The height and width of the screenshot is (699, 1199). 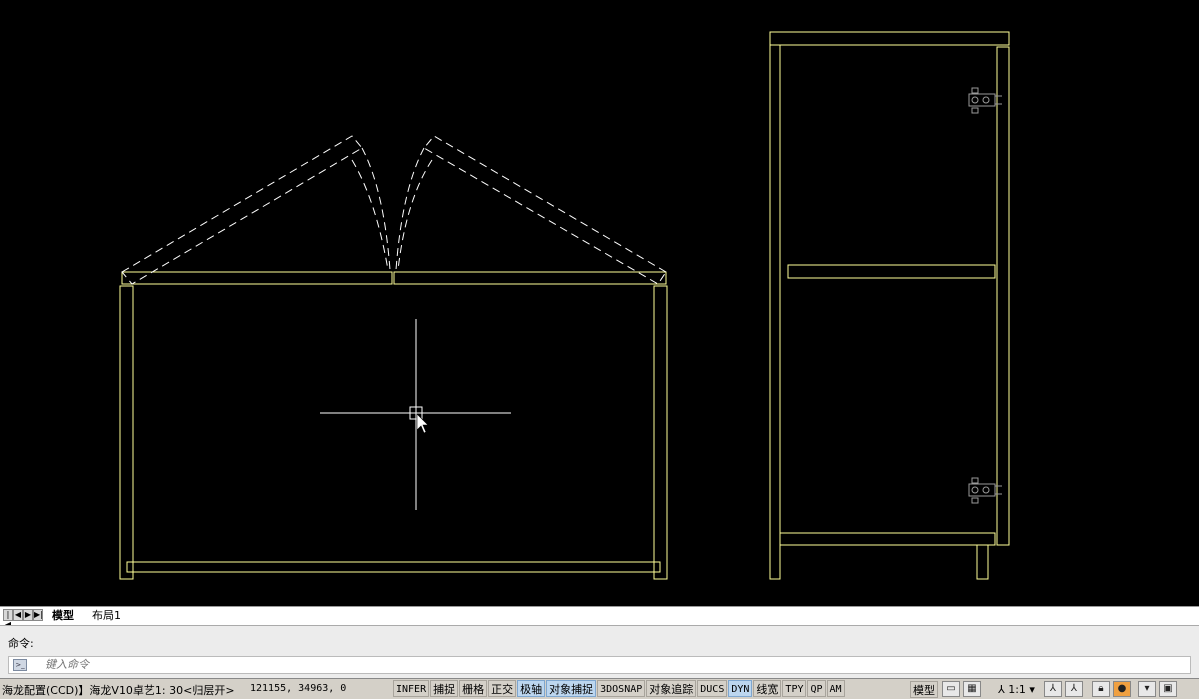 What do you see at coordinates (1073, 689) in the screenshot?
I see `auto-scale-icon: ⅄` at bounding box center [1073, 689].